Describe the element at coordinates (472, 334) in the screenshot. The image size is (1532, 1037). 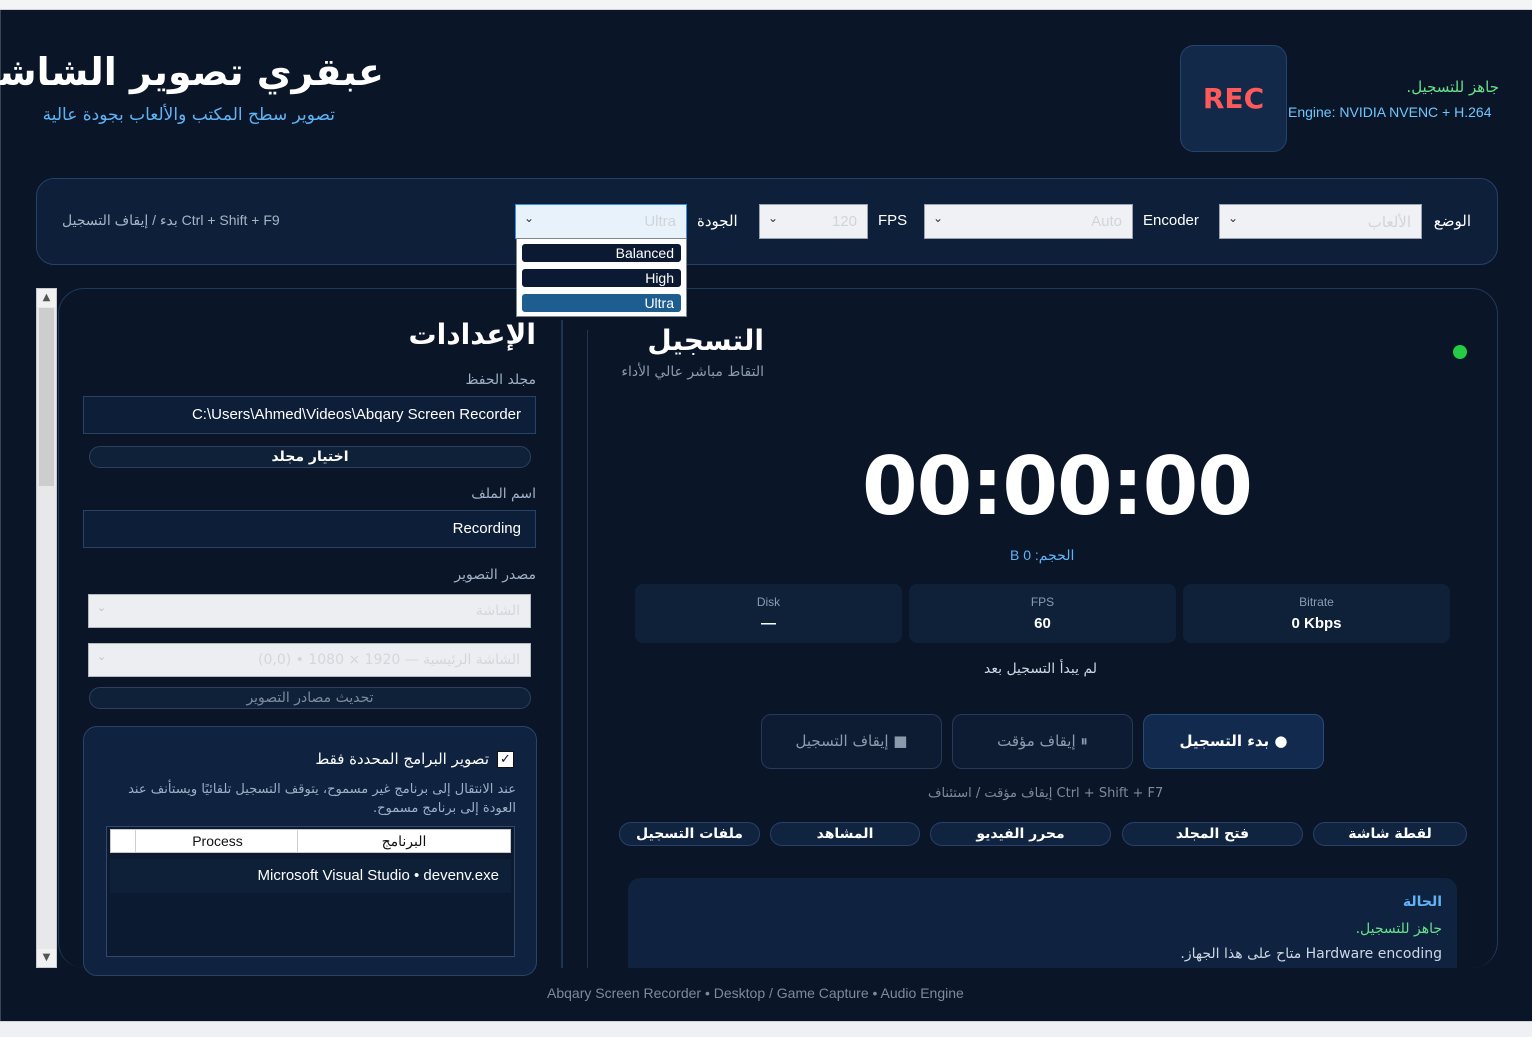
I see `settings-title: الإعدادات` at that location.